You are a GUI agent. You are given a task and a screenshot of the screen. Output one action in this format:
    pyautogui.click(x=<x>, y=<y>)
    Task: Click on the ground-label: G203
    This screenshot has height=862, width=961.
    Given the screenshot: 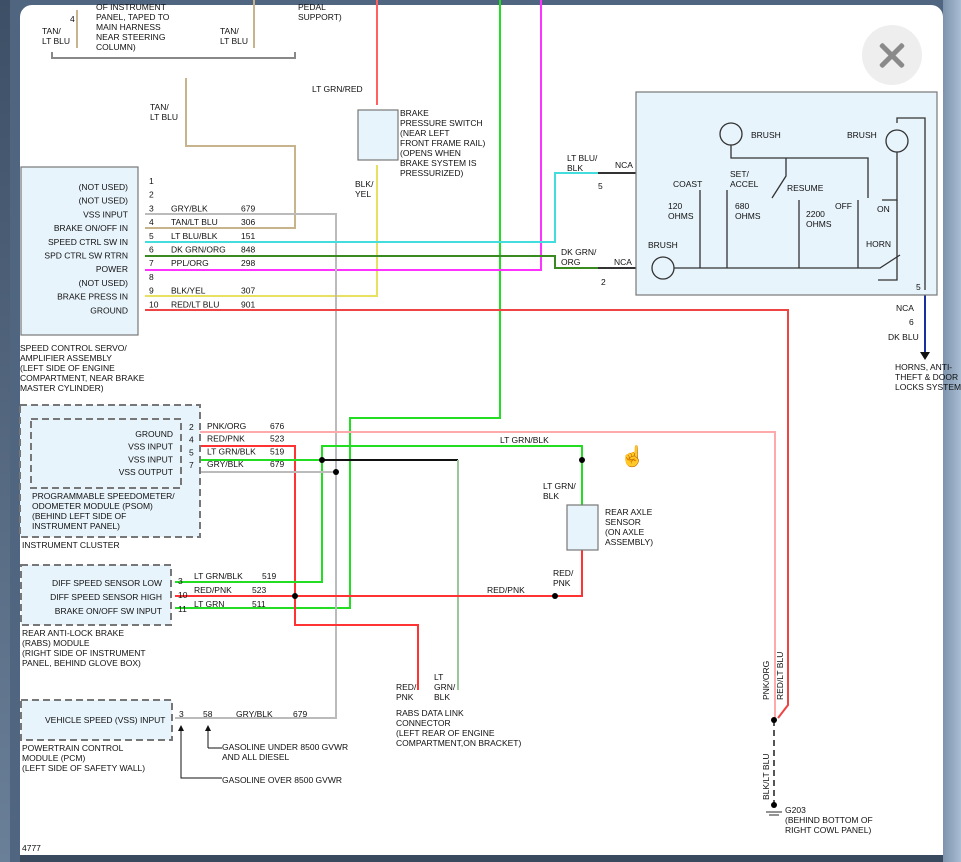 What is the action you would take?
    pyautogui.click(x=795, y=810)
    